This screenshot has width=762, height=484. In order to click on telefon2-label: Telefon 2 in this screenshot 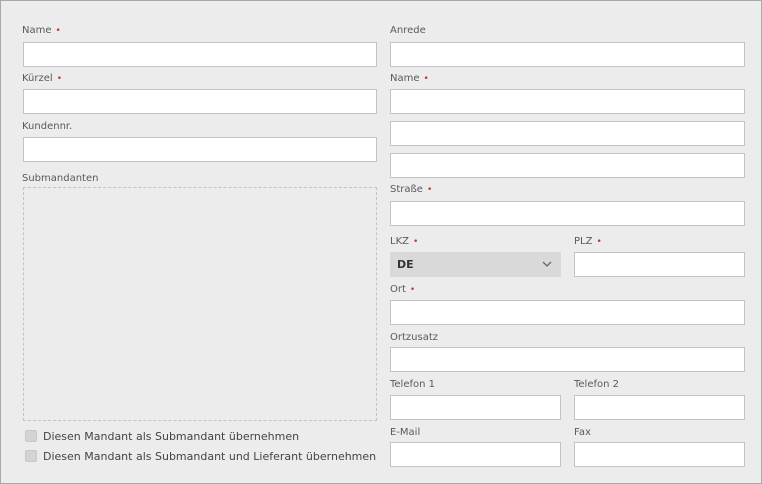, I will do `click(597, 384)`.